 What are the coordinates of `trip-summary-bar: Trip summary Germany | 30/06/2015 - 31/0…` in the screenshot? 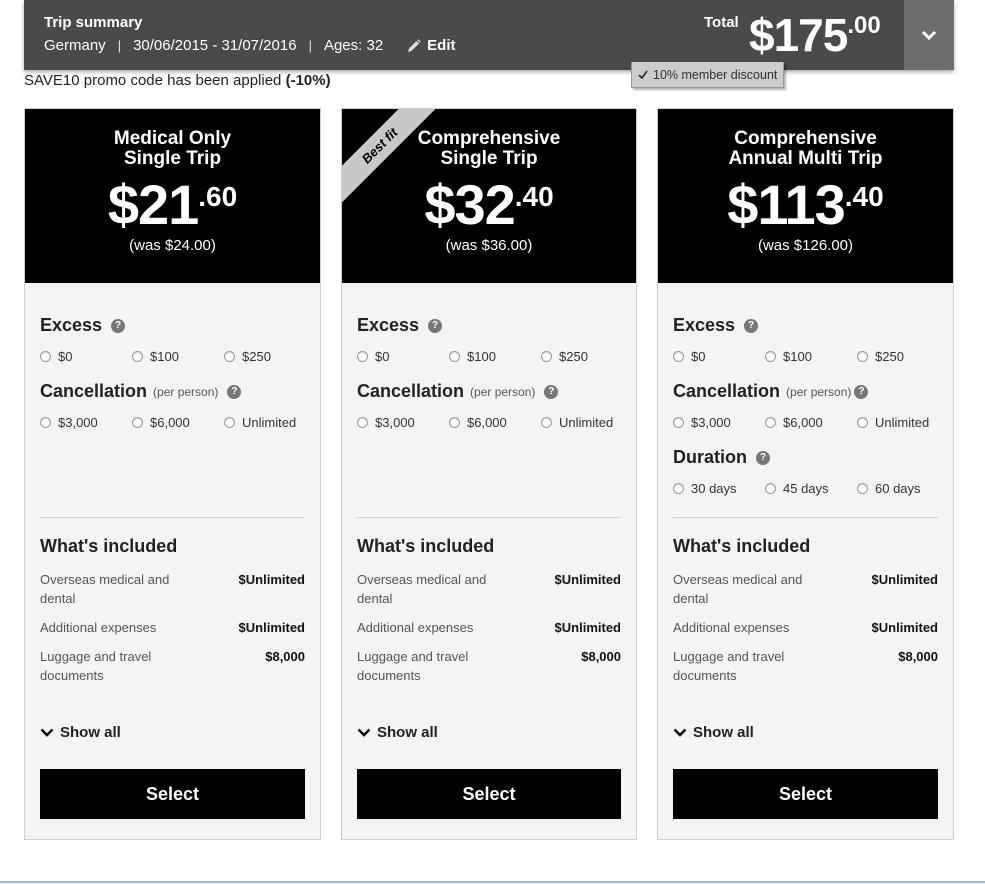 It's located at (489, 35).